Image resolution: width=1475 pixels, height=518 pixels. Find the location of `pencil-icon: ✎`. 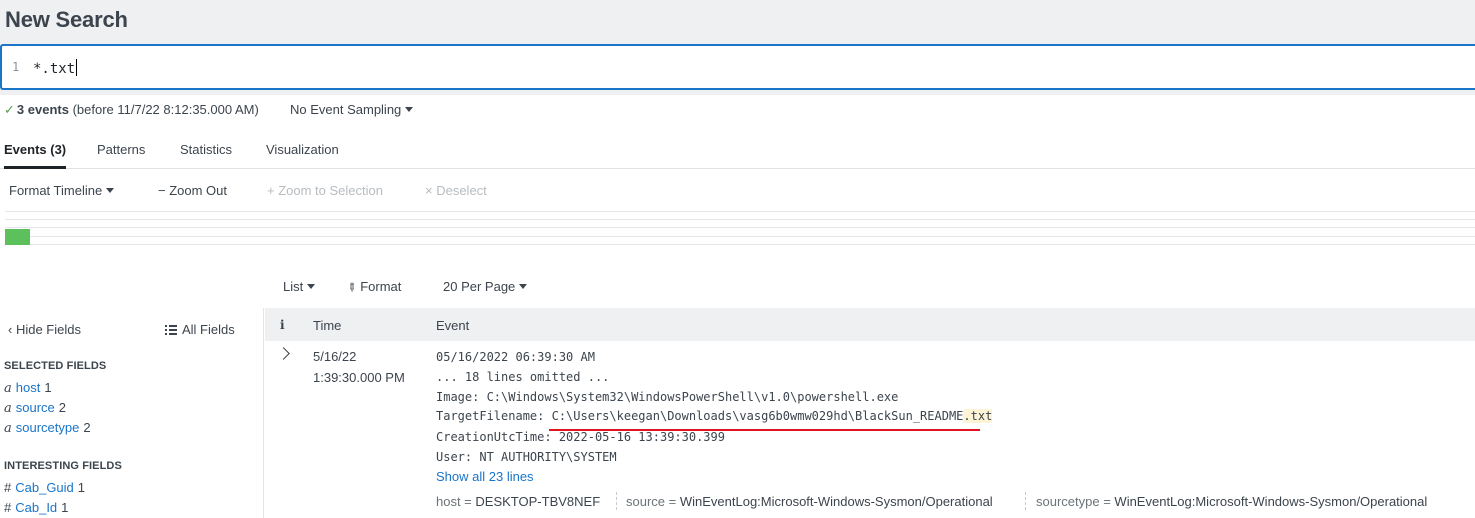

pencil-icon: ✎ is located at coordinates (351, 288).